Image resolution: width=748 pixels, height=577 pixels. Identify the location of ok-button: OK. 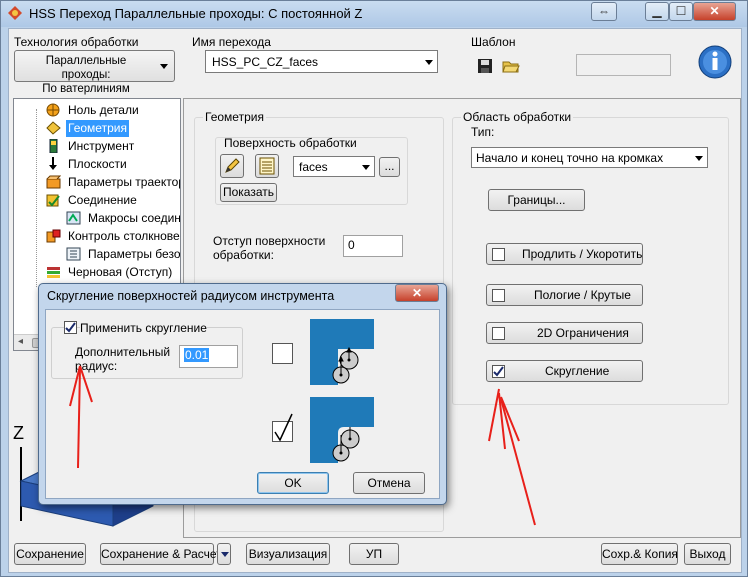
(293, 483).